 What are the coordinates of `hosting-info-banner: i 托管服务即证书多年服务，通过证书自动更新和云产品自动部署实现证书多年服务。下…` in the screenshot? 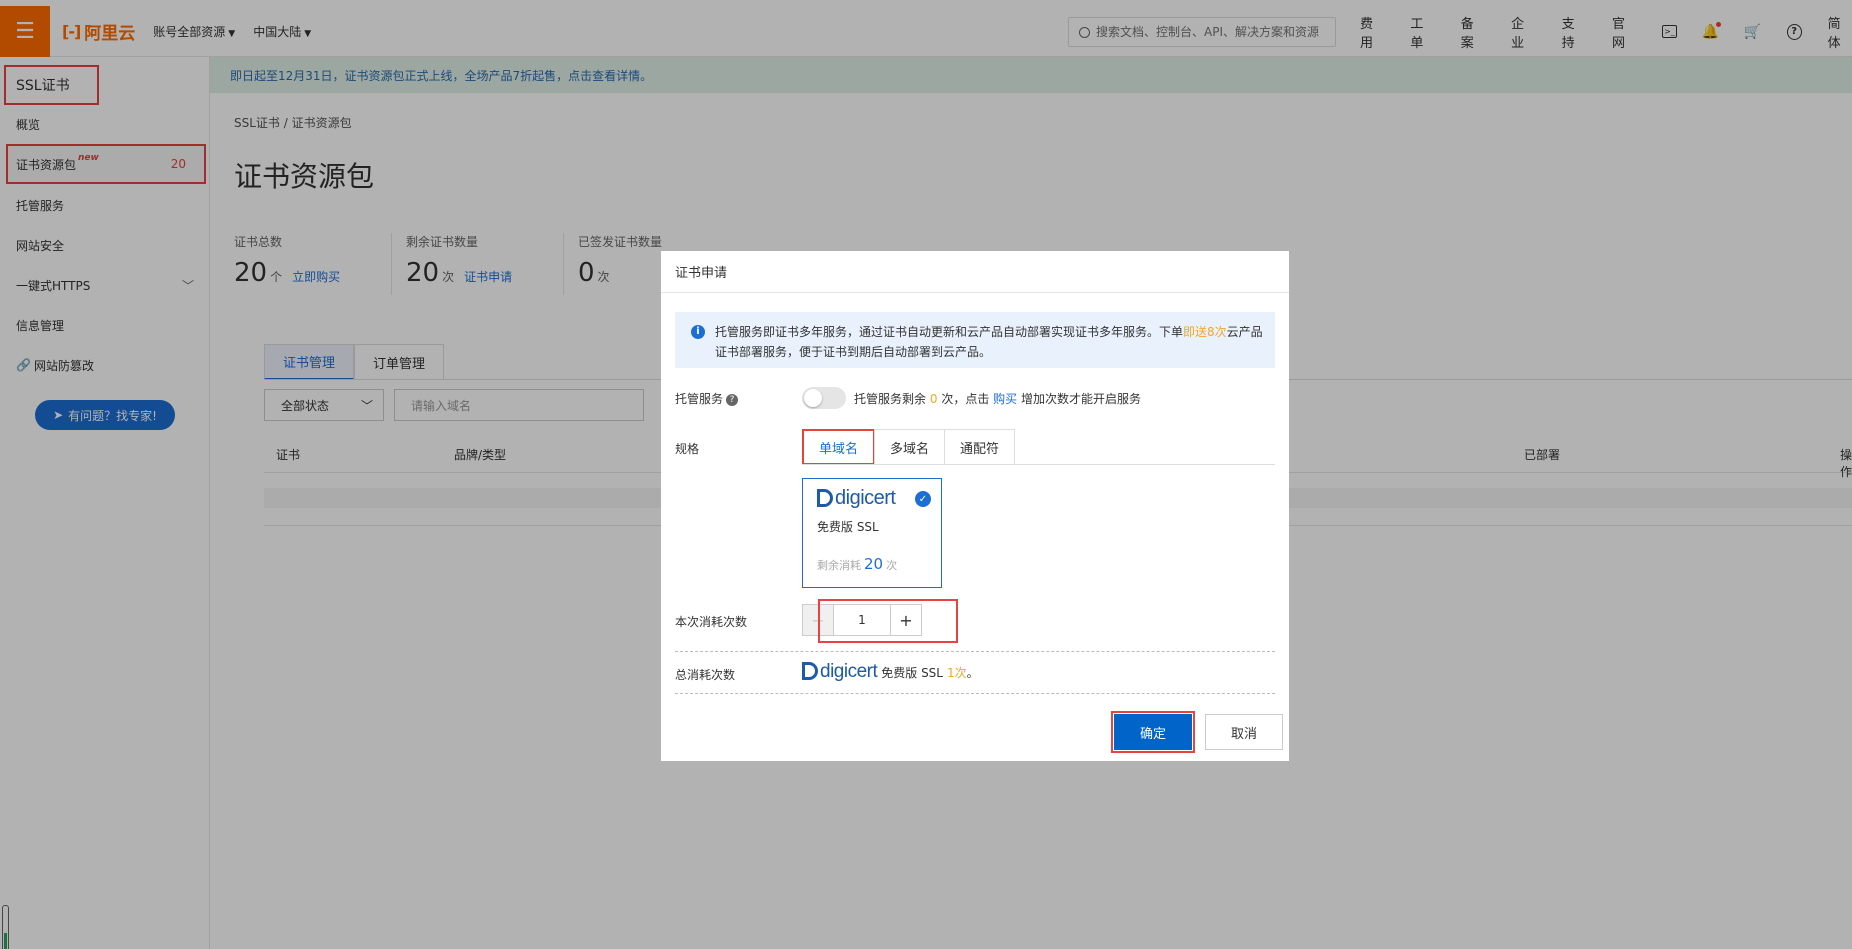 It's located at (975, 340).